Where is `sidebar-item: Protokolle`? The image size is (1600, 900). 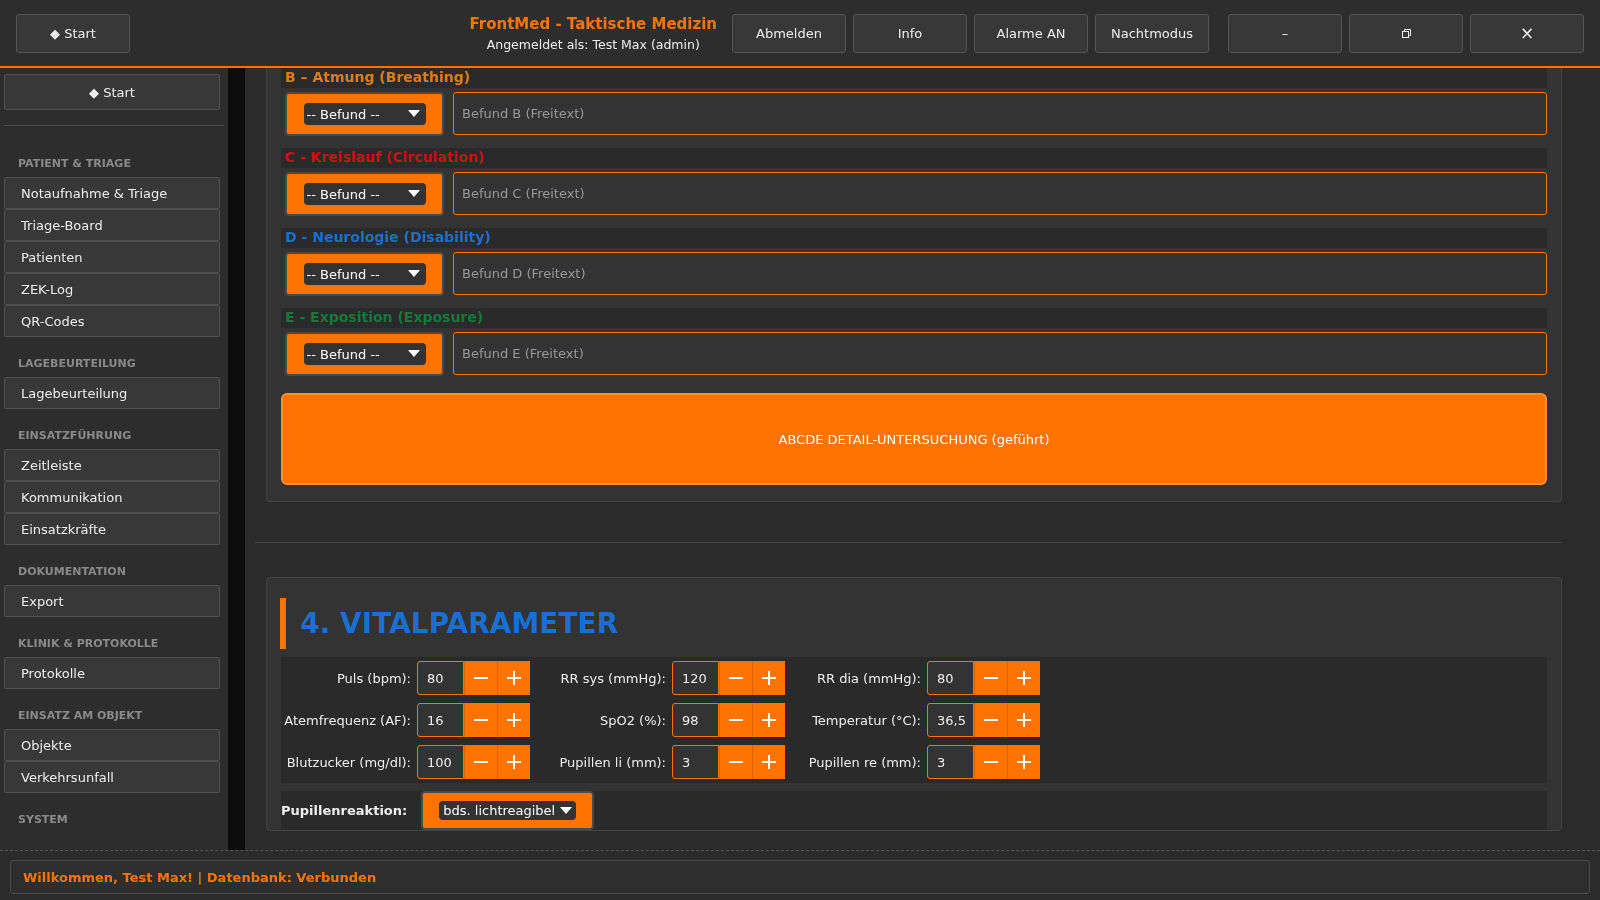
sidebar-item: Protokolle is located at coordinates (112, 673).